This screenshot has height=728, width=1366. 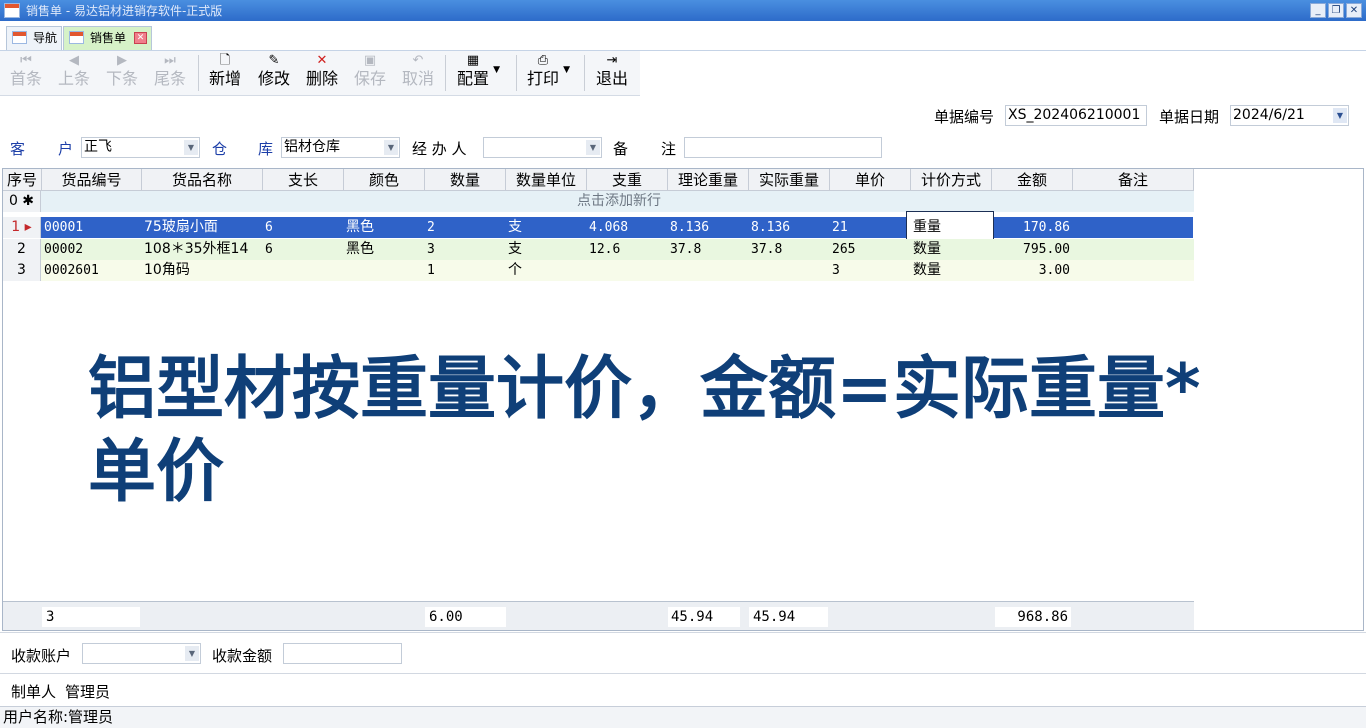 I want to click on handler-label: 经 办 人, so click(x=439, y=149).